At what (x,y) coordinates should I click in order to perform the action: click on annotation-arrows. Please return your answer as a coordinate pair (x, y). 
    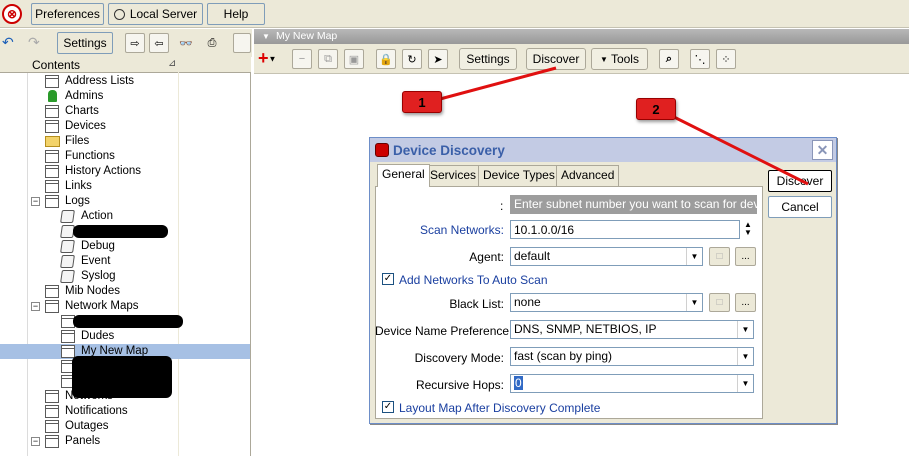
    Looking at the image, I should click on (624, 126).